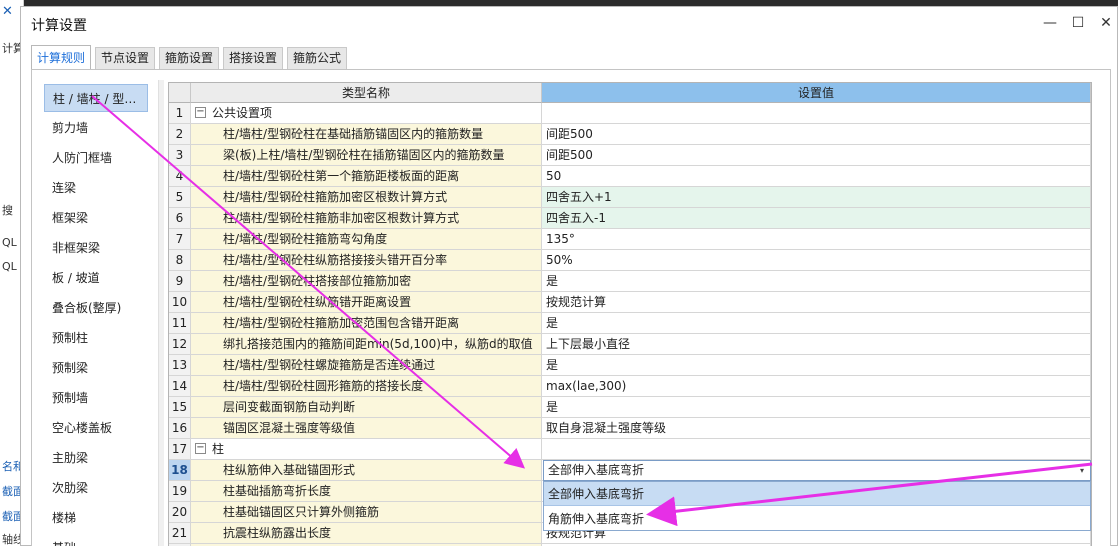 Image resolution: width=1118 pixels, height=546 pixels. What do you see at coordinates (180, 134) in the screenshot?
I see `row-number: 2` at bounding box center [180, 134].